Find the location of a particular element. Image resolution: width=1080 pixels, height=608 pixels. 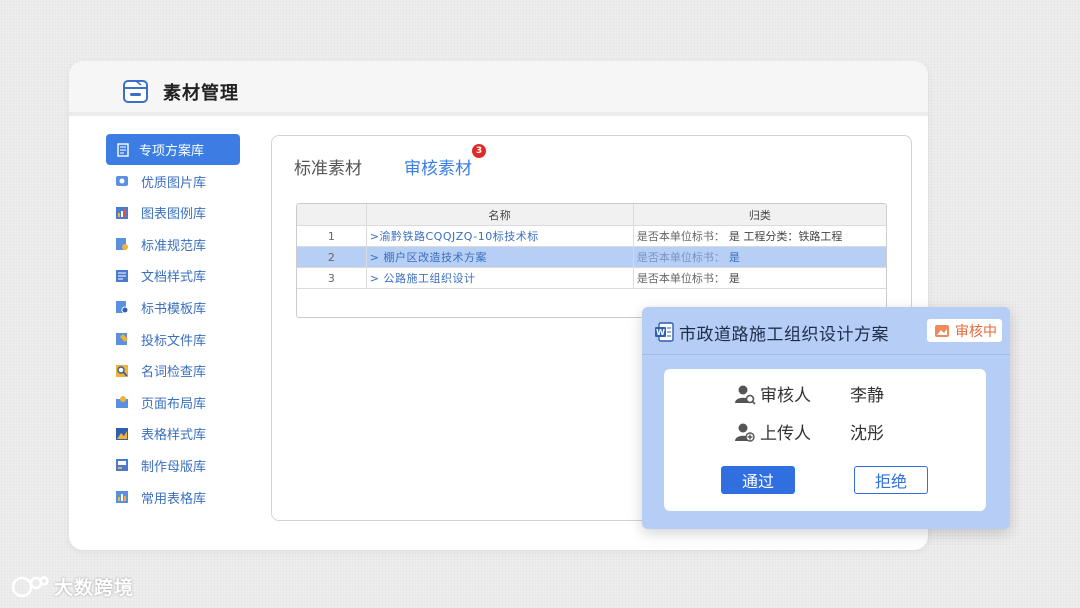

review-card-header: W 市政道路施工组织设计方案 审核中 is located at coordinates (826, 331).